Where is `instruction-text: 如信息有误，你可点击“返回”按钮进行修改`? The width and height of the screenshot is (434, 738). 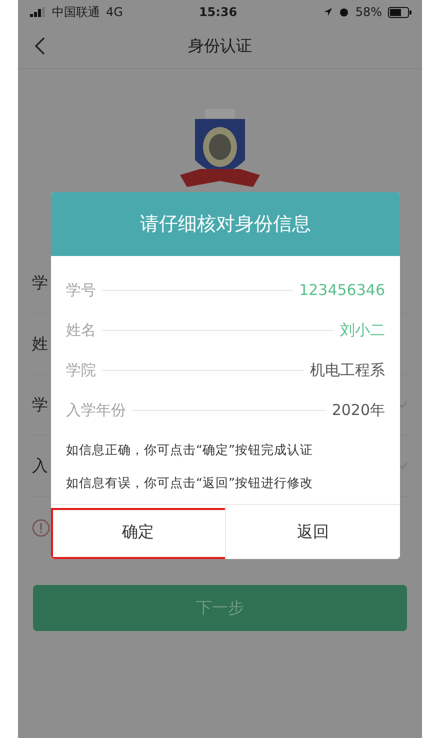 instruction-text: 如信息有误，你可点击“返回”按钮进行修改 is located at coordinates (190, 483).